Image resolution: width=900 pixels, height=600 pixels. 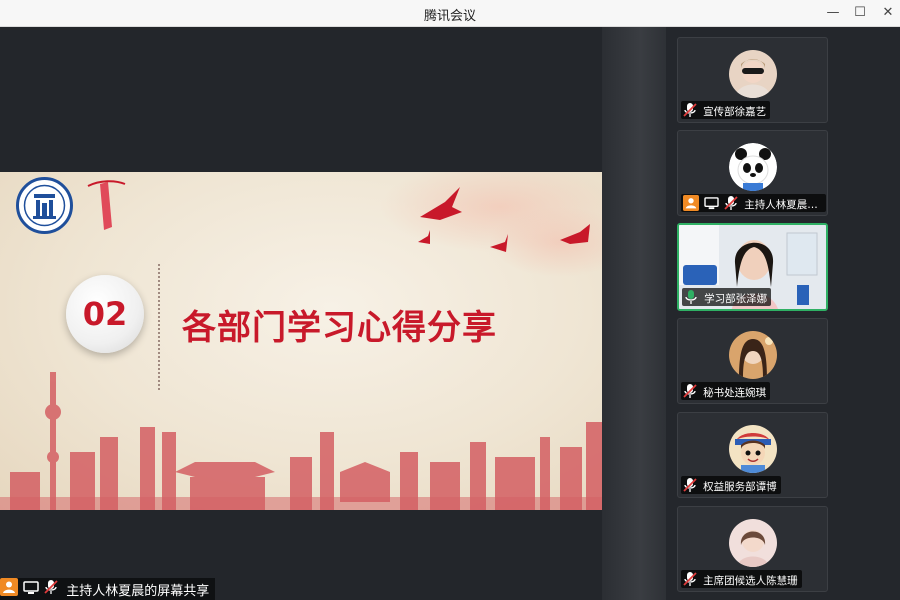 I want to click on close-button: ✕, so click(x=888, y=13).